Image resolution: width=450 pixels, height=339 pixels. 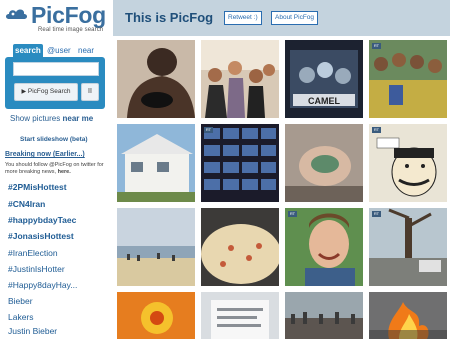 What do you see at coordinates (26, 204) in the screenshot?
I see `trend-item: #CN4Iran` at bounding box center [26, 204].